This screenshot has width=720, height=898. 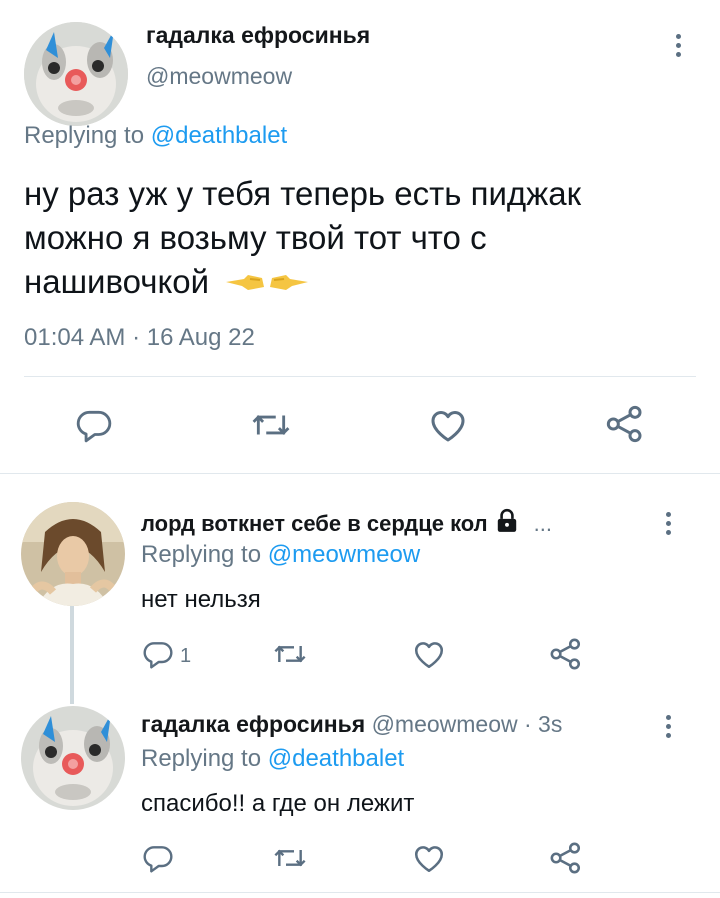 What do you see at coordinates (344, 554) in the screenshot?
I see `replying-to-link: @meowmeow` at bounding box center [344, 554].